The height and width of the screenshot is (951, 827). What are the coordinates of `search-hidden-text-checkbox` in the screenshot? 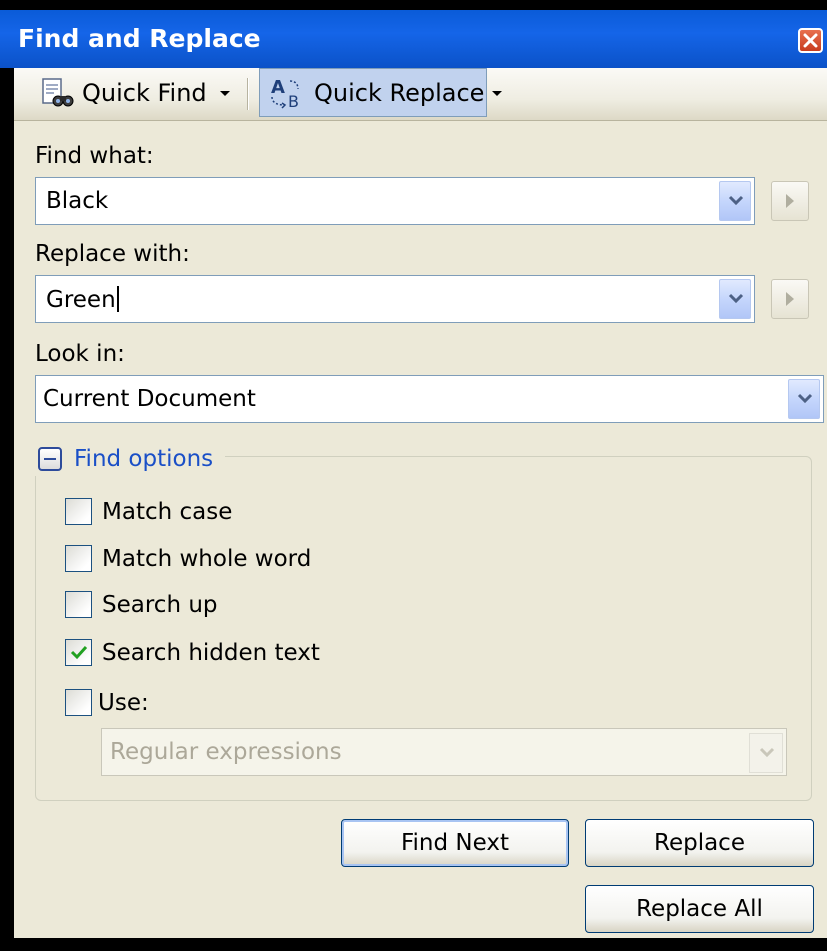 It's located at (78, 652).